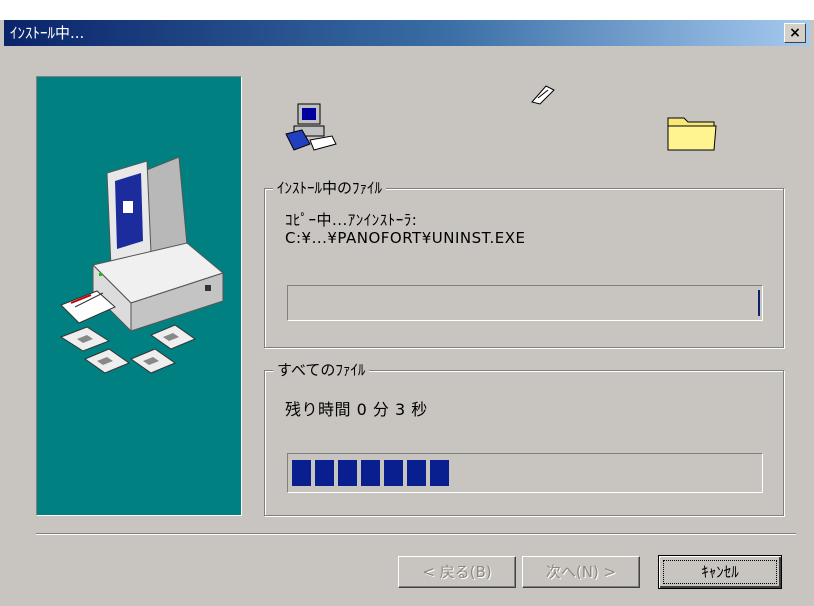 The image size is (814, 606). What do you see at coordinates (581, 572) in the screenshot?
I see `next-button: 次へ(N) >` at bounding box center [581, 572].